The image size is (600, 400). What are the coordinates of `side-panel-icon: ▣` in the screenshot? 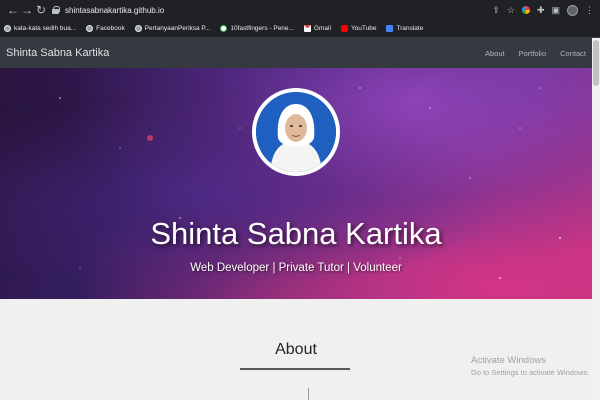 It's located at (555, 10).